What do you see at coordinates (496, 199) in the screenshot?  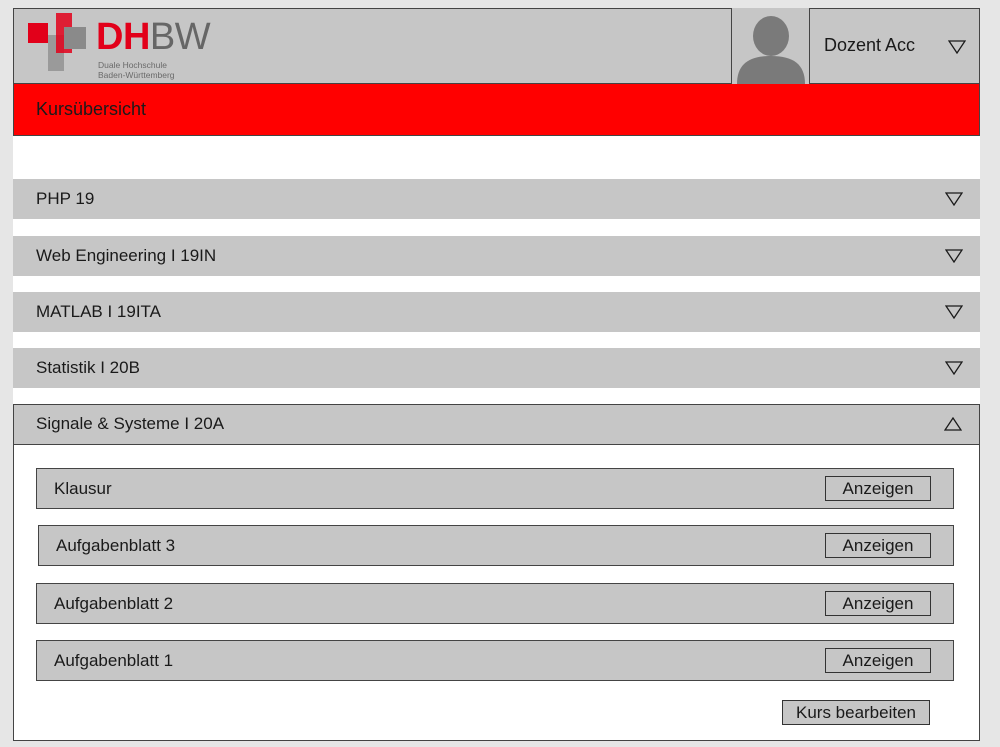 I see `course-row: PHP 19` at bounding box center [496, 199].